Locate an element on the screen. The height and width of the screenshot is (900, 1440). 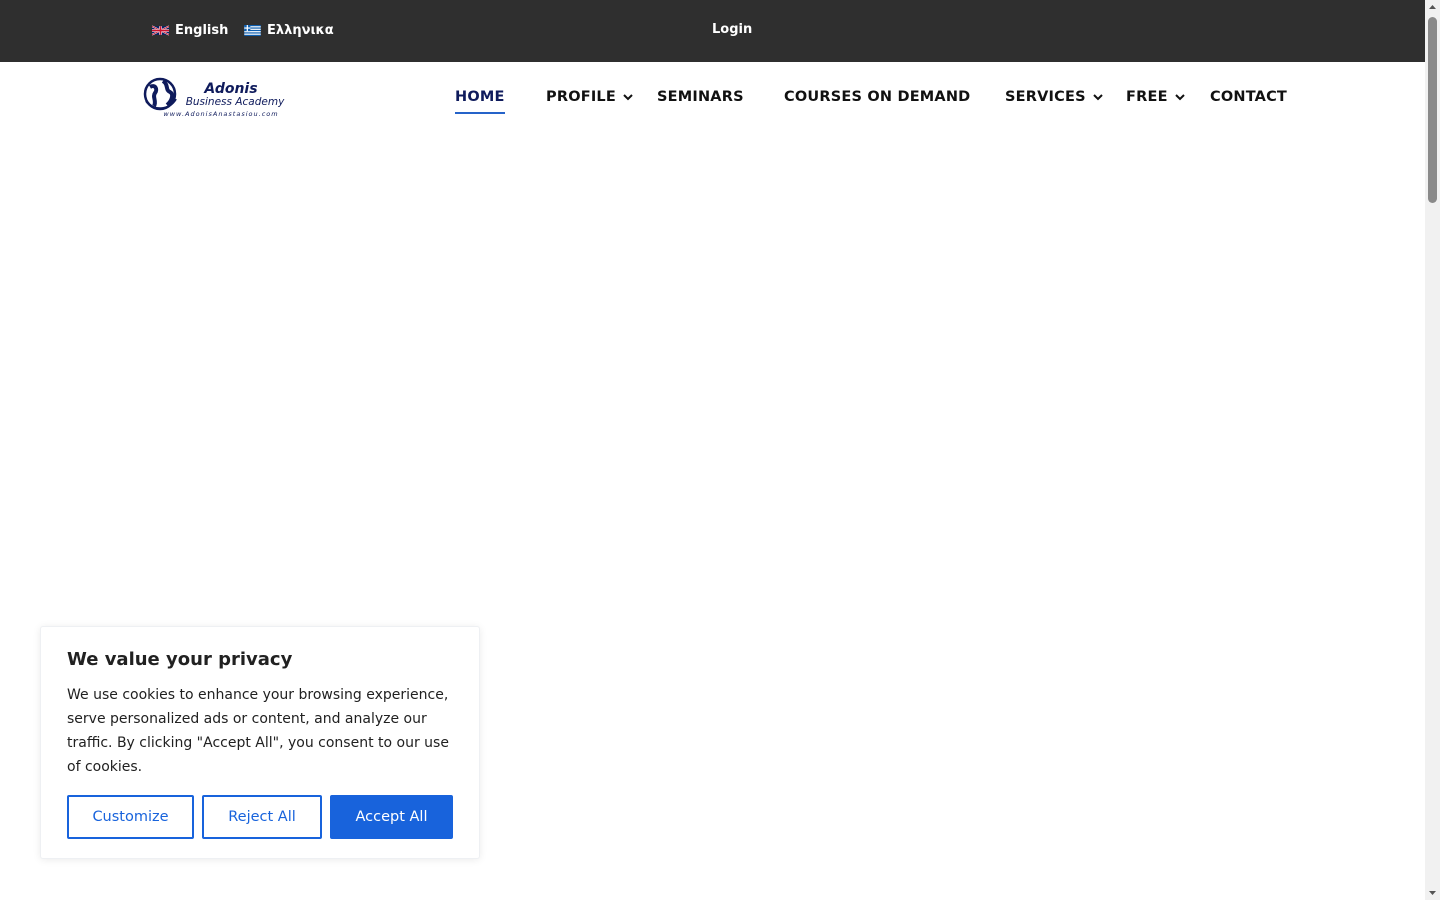
nav-label: CONTACT is located at coordinates (1249, 97).